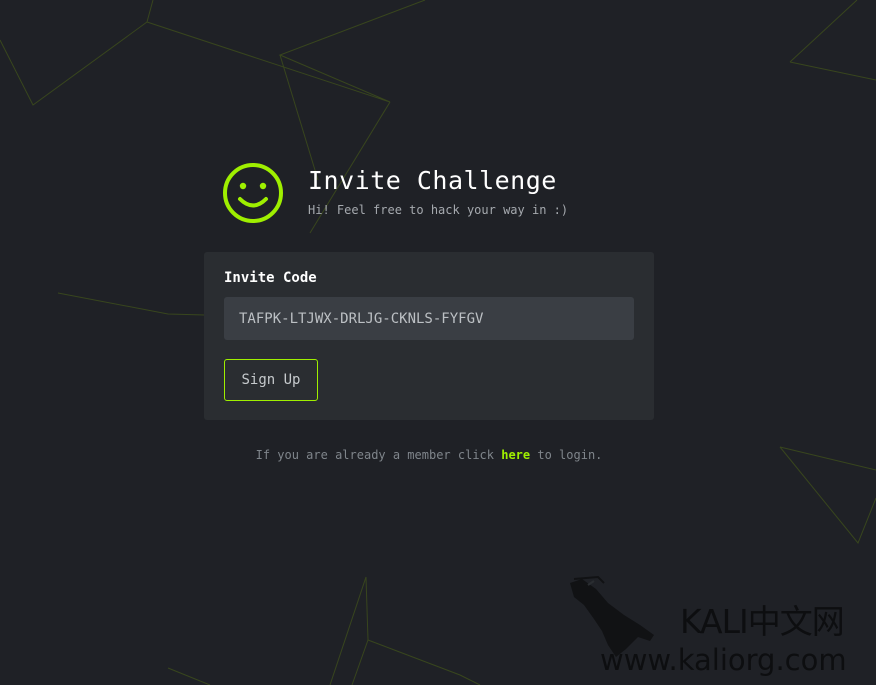 Image resolution: width=876 pixels, height=685 pixels. Describe the element at coordinates (271, 380) in the screenshot. I see `signup-button: Sign Up` at that location.